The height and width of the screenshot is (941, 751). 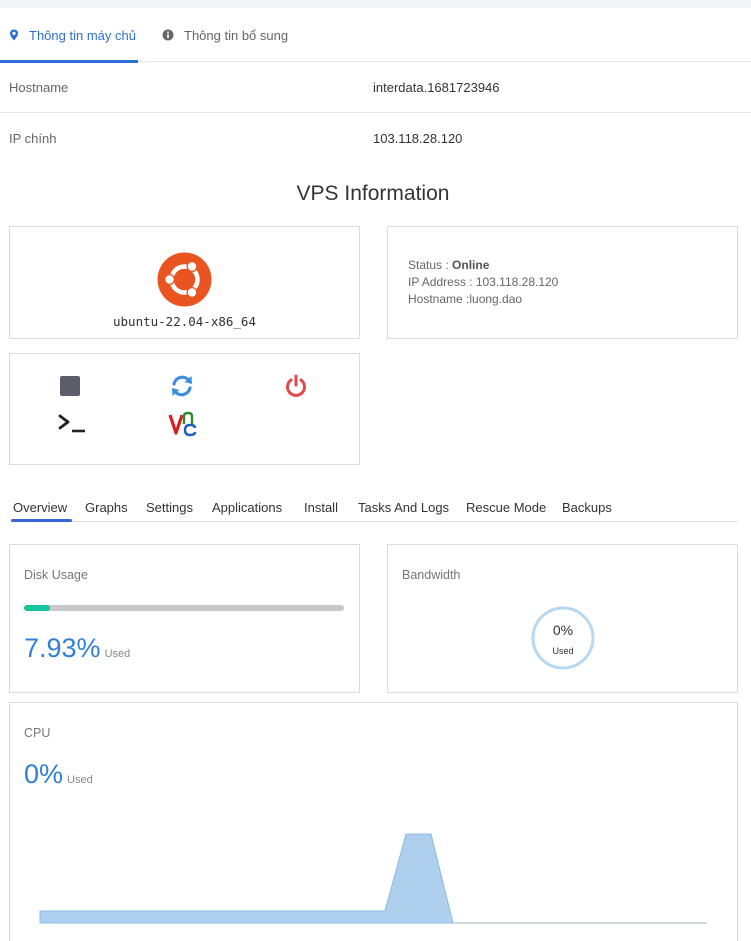 What do you see at coordinates (62, 648) in the screenshot?
I see `disk-usage-percent: 7.93%` at bounding box center [62, 648].